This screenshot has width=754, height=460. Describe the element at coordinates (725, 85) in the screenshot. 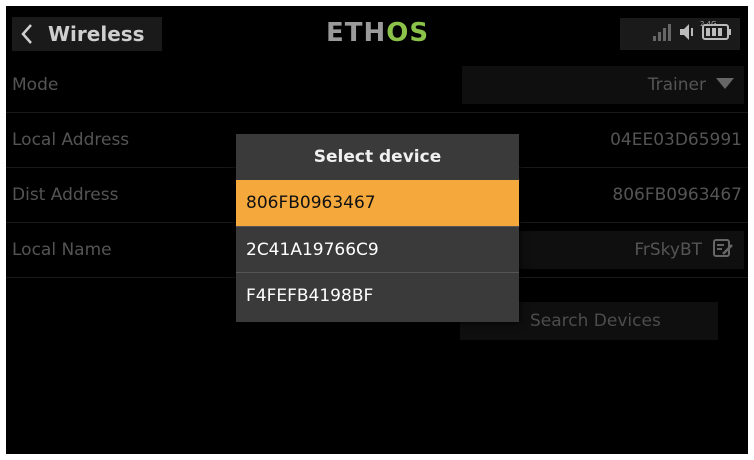

I see `dropdown-arrow-icon` at that location.